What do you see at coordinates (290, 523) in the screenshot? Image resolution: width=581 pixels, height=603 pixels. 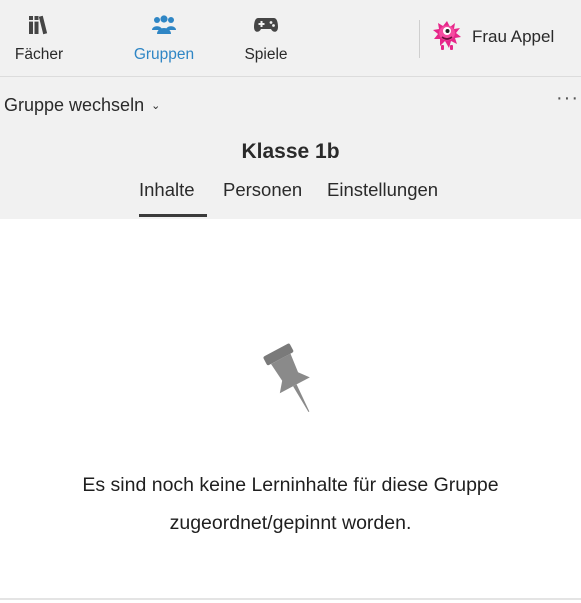 I see `empty-state-line: zugeordnet/gepinnt worden.` at bounding box center [290, 523].